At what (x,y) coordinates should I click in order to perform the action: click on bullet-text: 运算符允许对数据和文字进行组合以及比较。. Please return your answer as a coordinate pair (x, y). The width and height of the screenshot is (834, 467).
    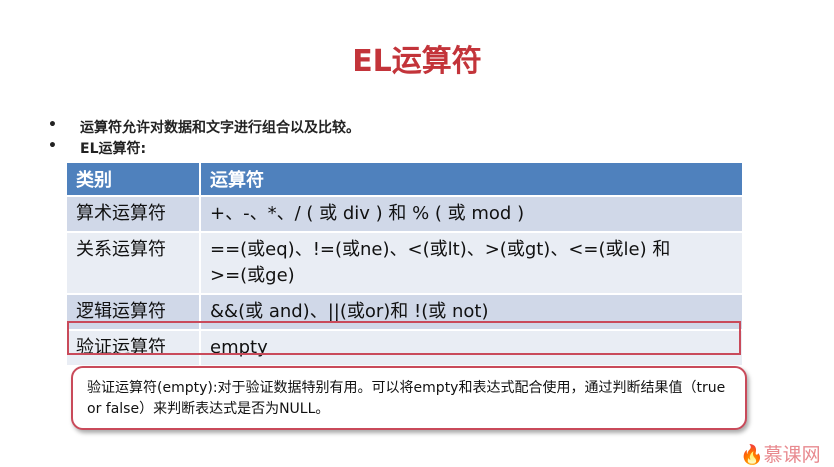
    Looking at the image, I should click on (220, 128).